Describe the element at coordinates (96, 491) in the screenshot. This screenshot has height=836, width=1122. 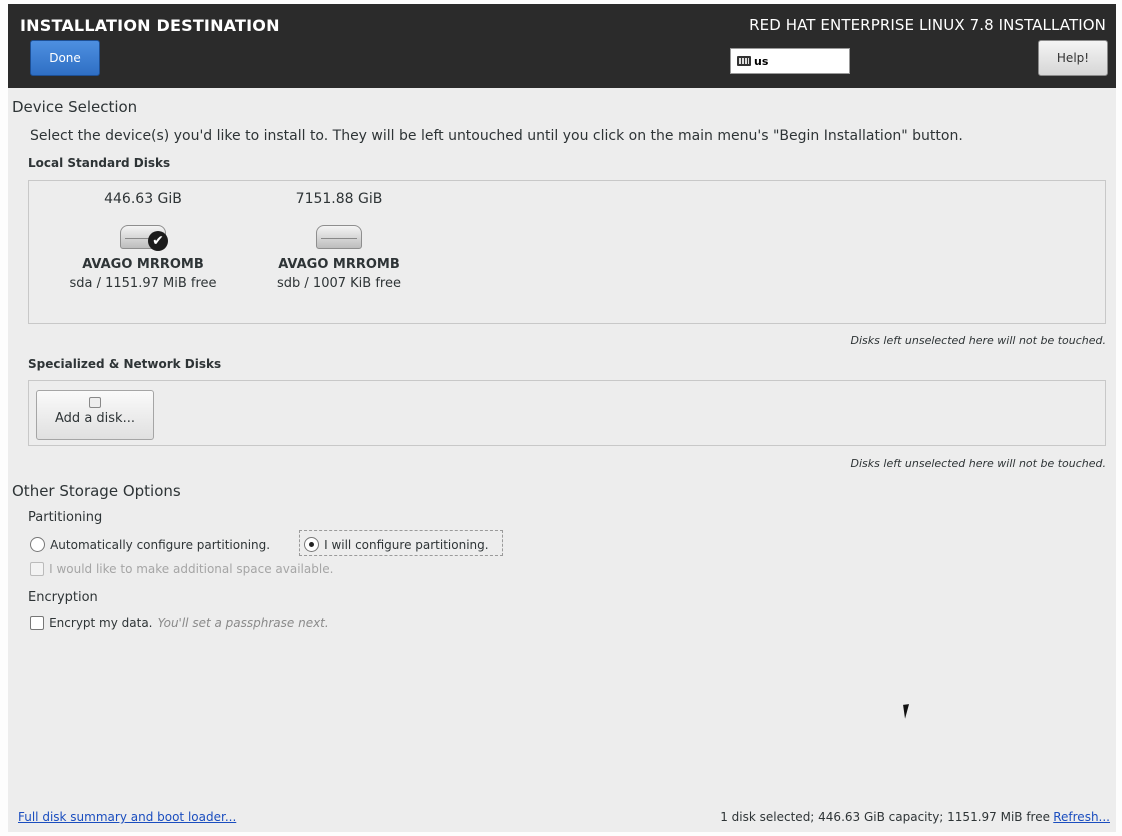
I see `other-storage-heading: Other Storage Options` at that location.